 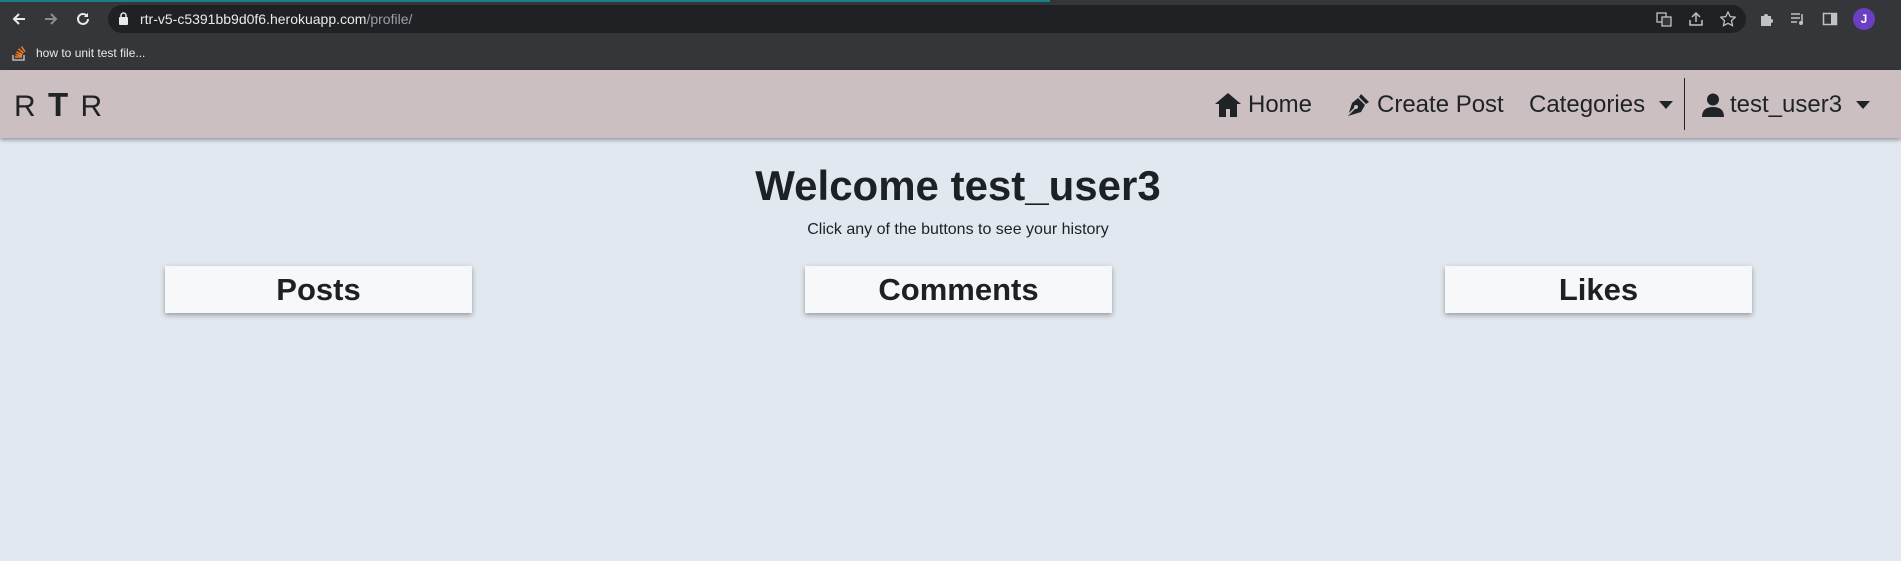 What do you see at coordinates (123, 21) in the screenshot?
I see `lock-icon` at bounding box center [123, 21].